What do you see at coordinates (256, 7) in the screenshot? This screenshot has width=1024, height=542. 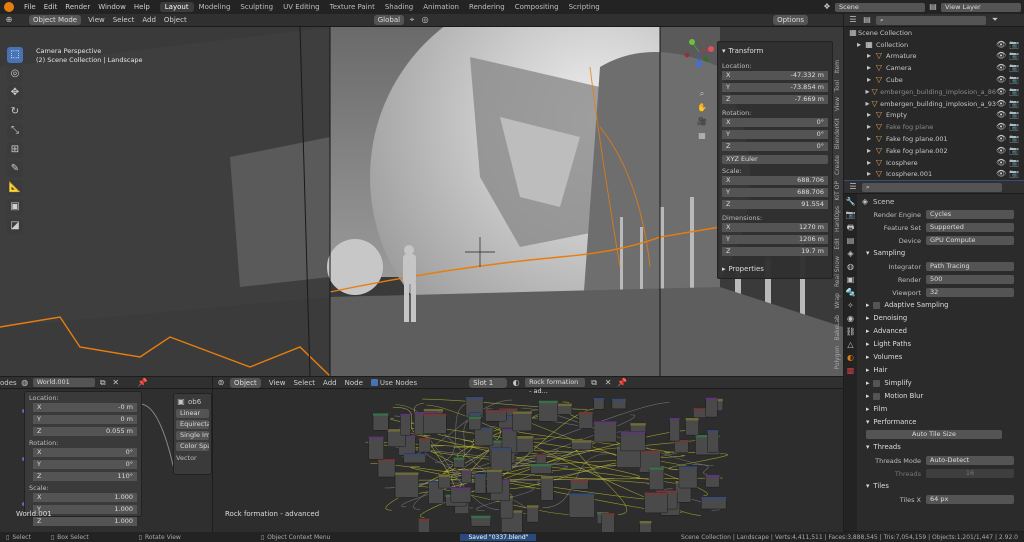 I see `workspace-tab-sculpting: Sculpting` at bounding box center [256, 7].